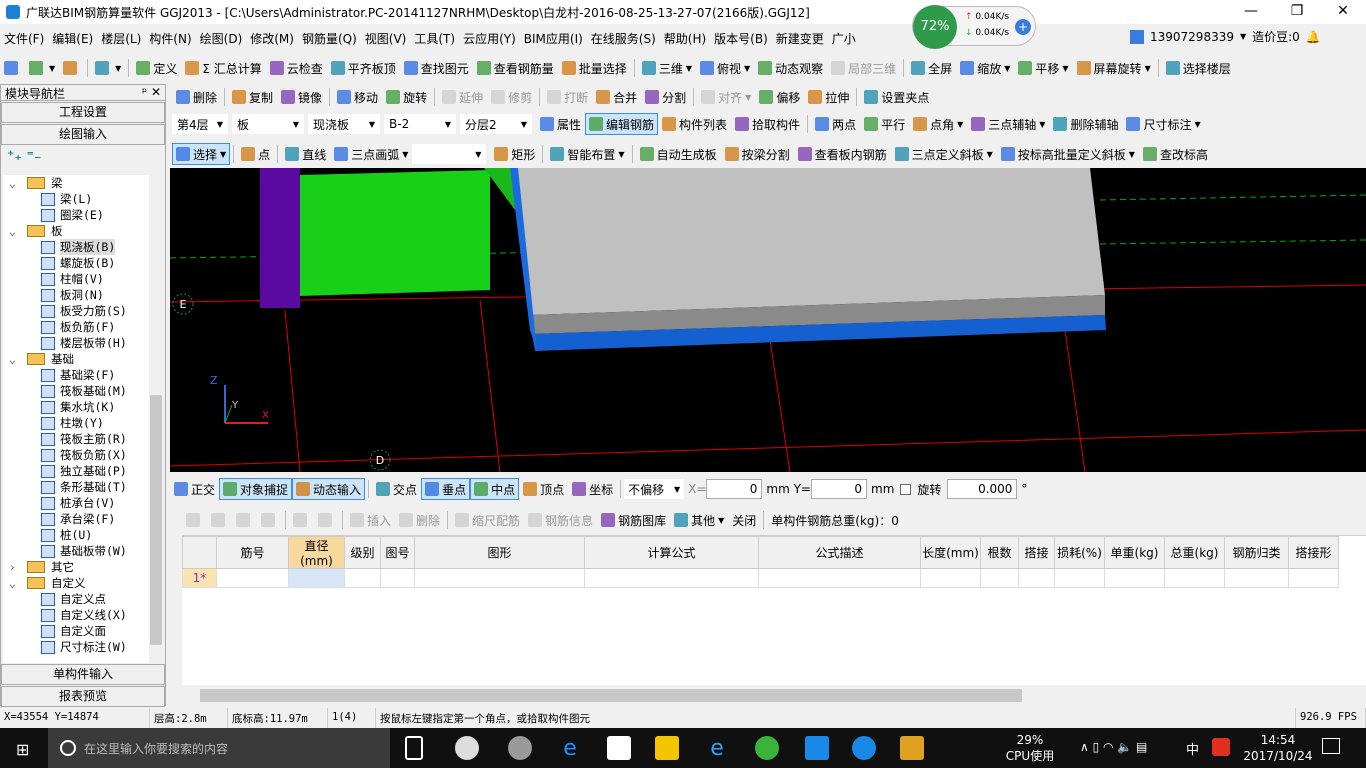 The image size is (1366, 768). Describe the element at coordinates (1313, 552) in the screenshot. I see `column-header: 搭接形` at that location.